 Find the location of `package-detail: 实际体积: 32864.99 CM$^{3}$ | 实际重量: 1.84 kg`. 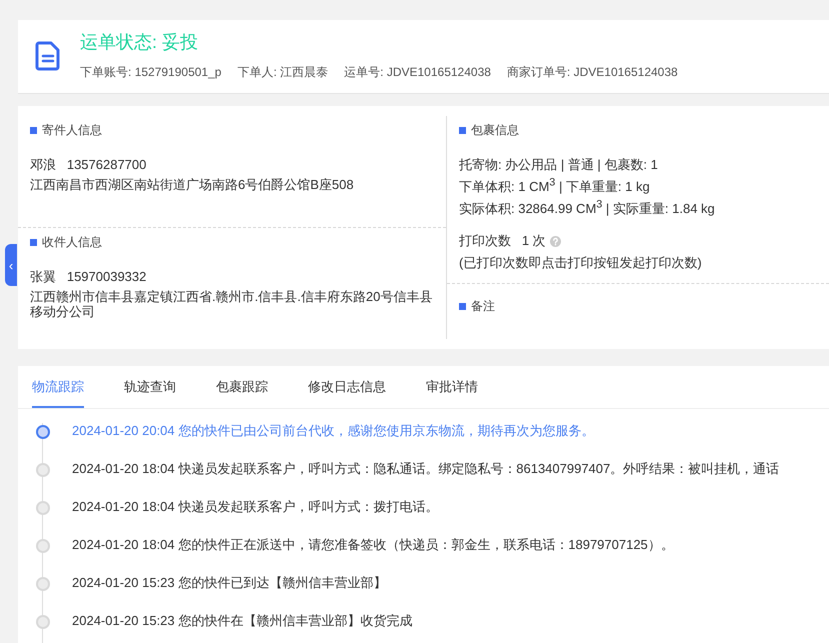

package-detail: 实际体积: 32864.99 CM$^{3}$ | 实际重量: 1.84 kg is located at coordinates (587, 208).